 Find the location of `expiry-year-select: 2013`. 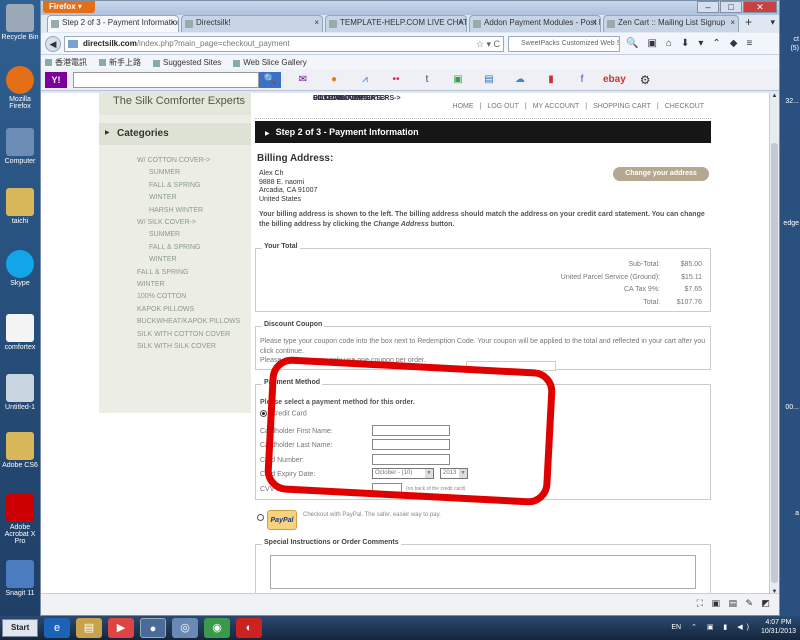

expiry-year-select: 2013 is located at coordinates (454, 473).